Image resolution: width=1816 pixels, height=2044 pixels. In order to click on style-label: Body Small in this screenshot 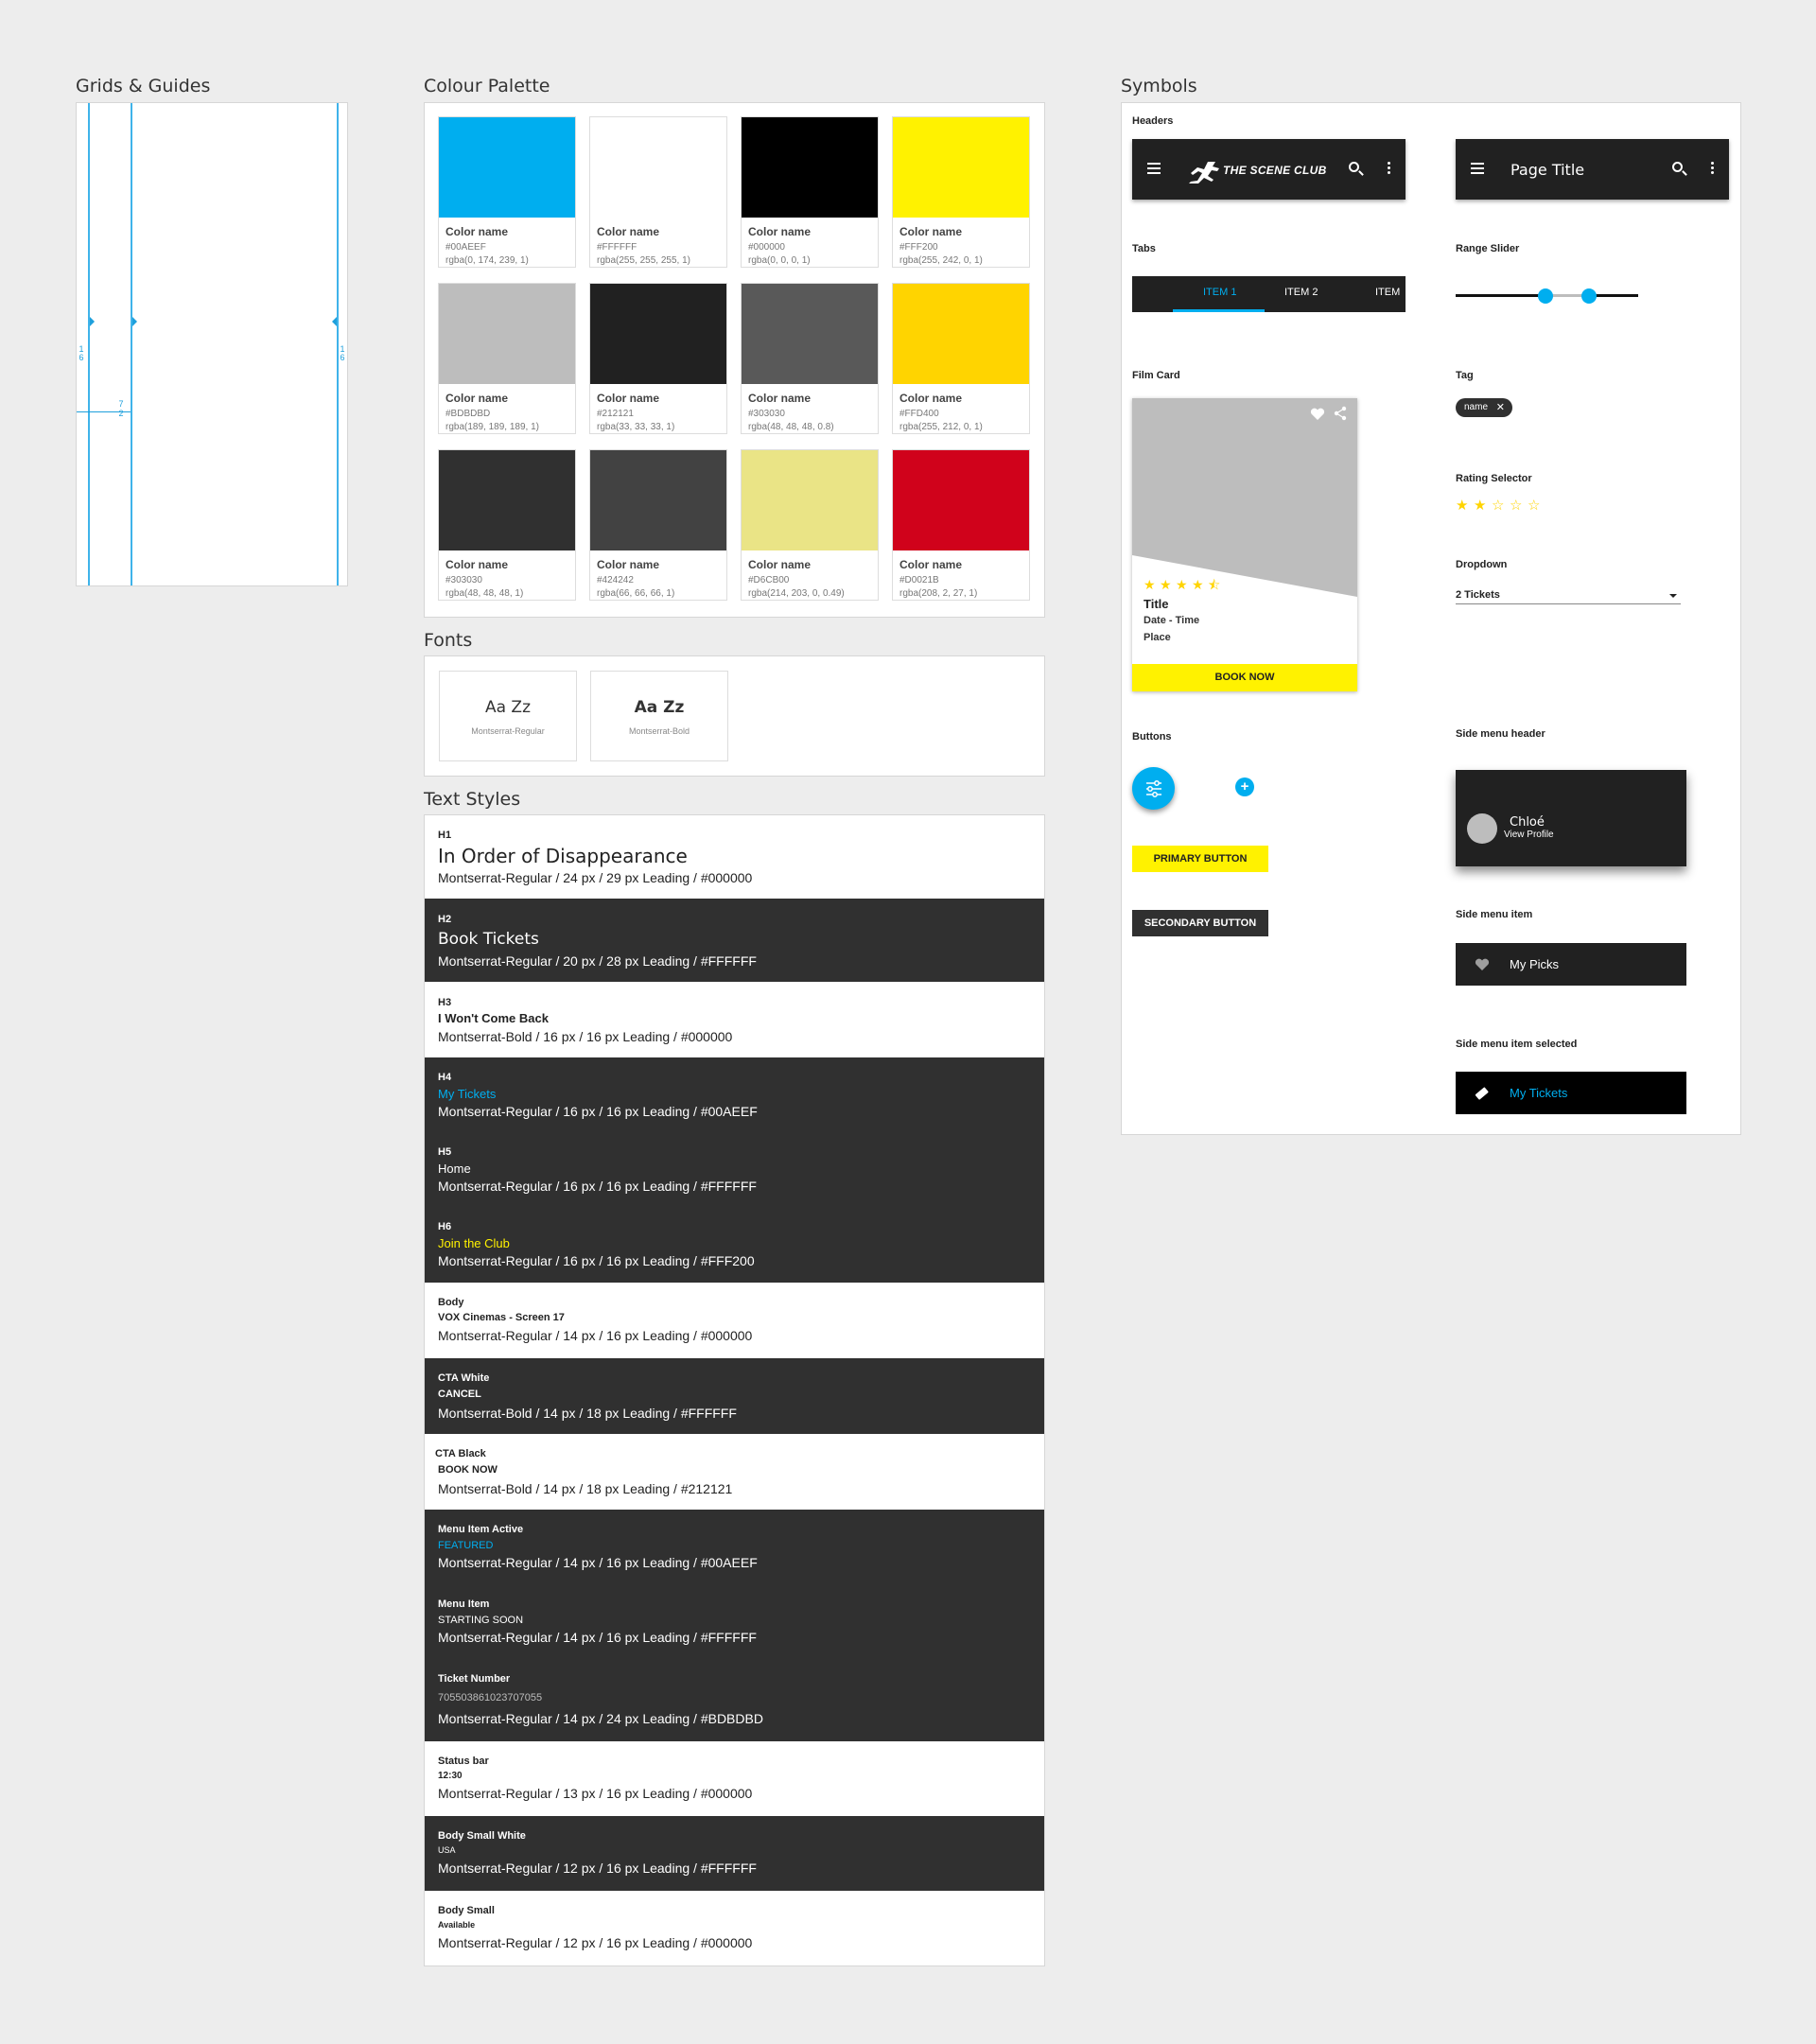, I will do `click(466, 1910)`.